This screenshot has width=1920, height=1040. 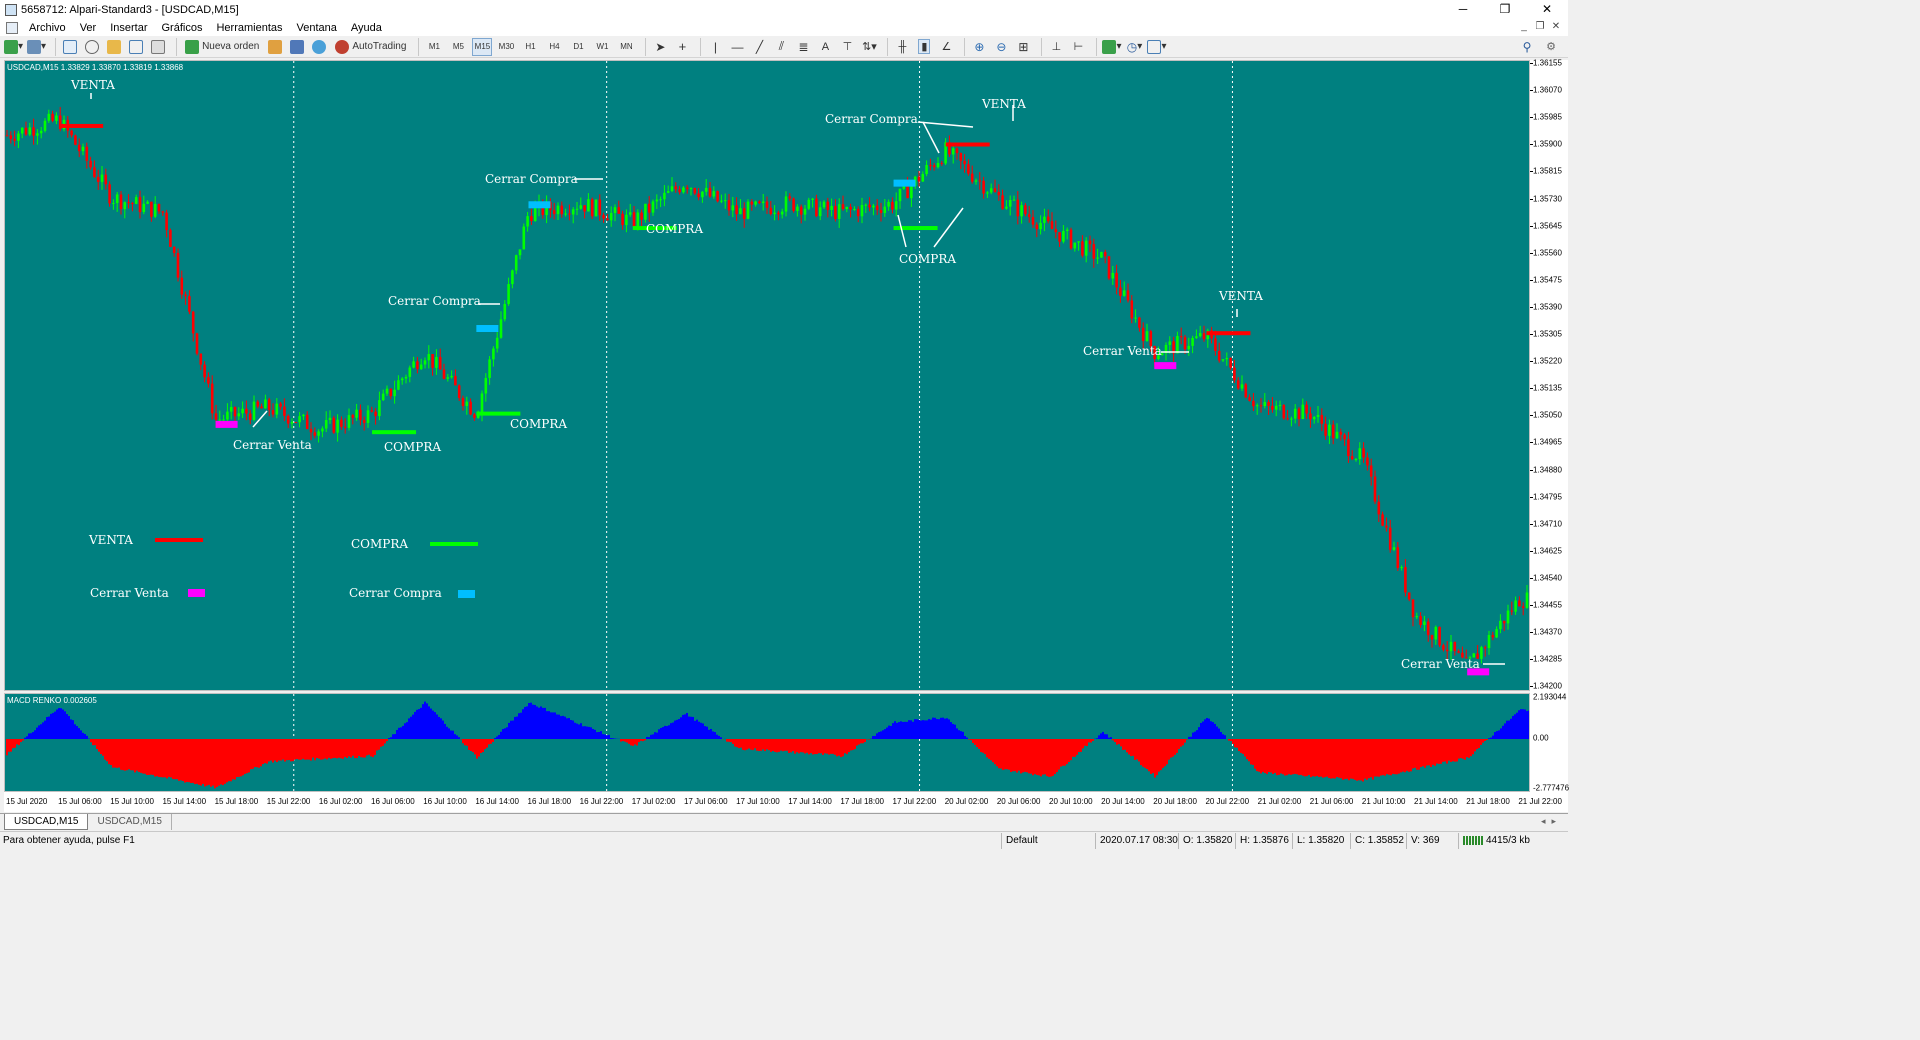 I want to click on indicators-button: ▾, so click(x=1111, y=47).